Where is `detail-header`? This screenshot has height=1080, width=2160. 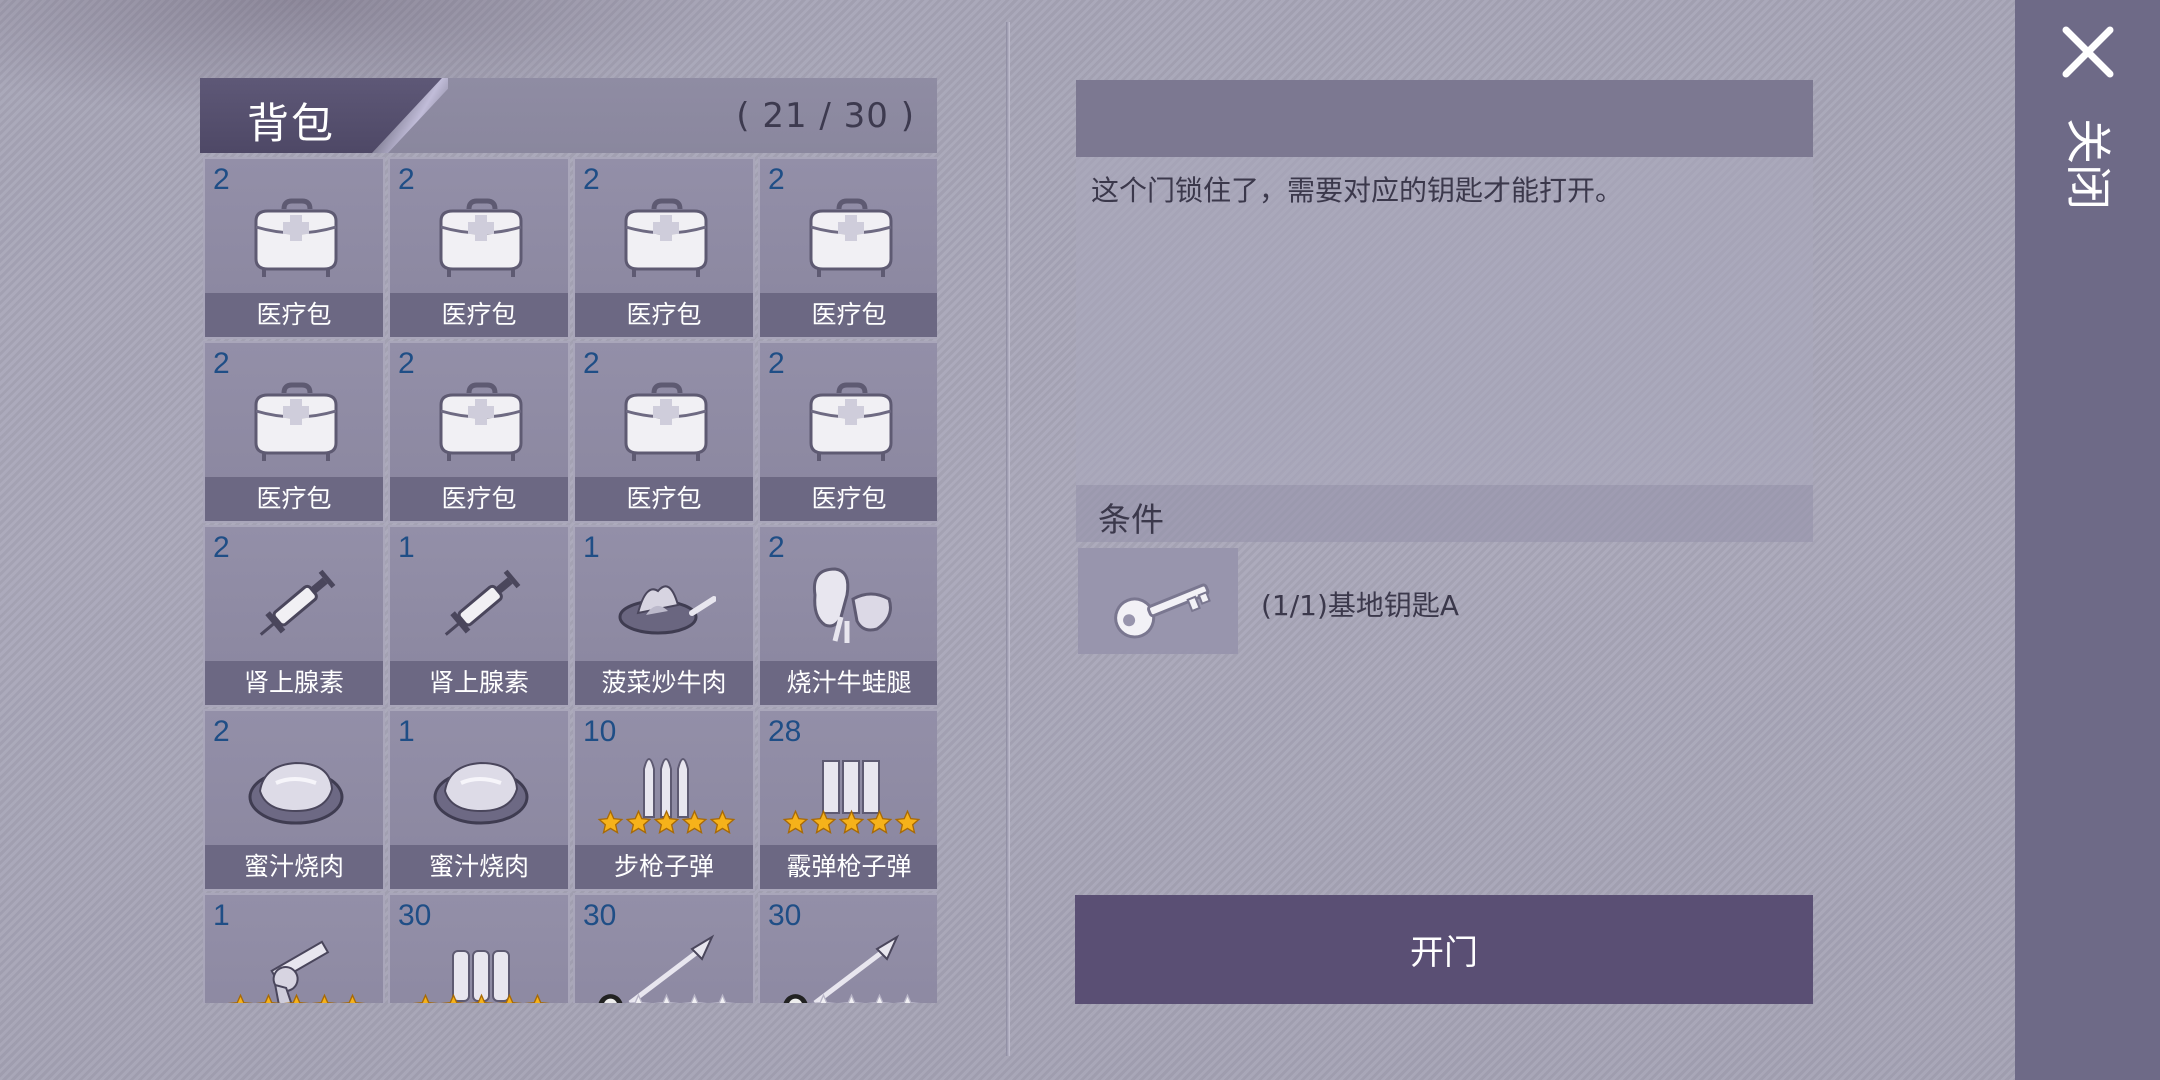
detail-header is located at coordinates (1444, 118).